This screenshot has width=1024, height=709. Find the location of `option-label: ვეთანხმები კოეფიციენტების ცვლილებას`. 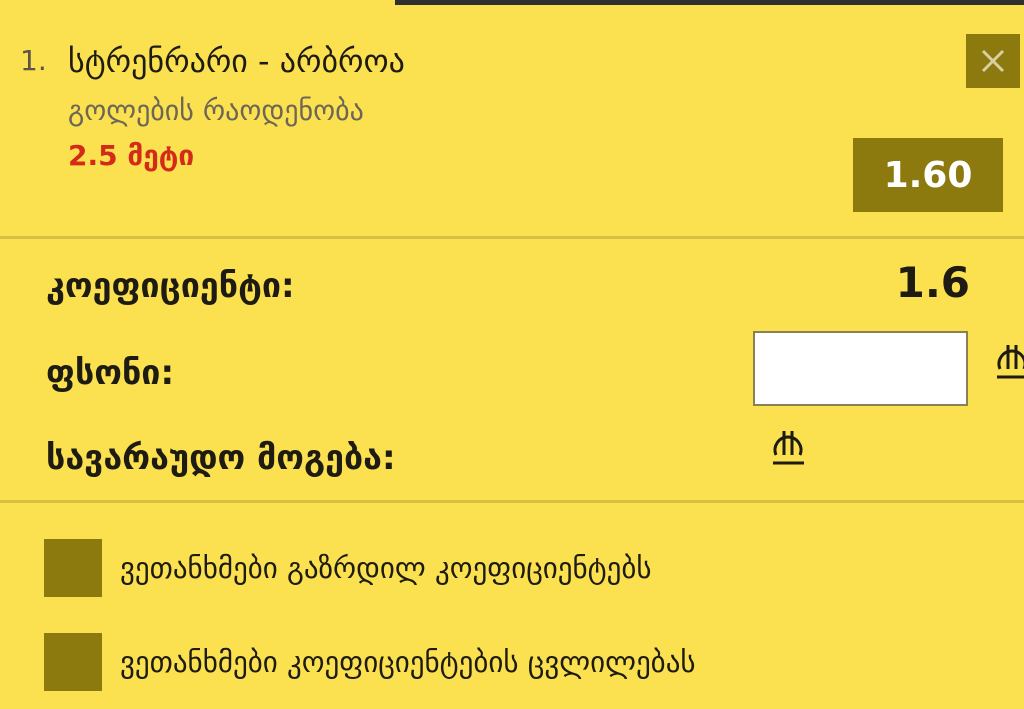

option-label: ვეთანხმები კოეფიციენტების ცვლილებას is located at coordinates (408, 662).